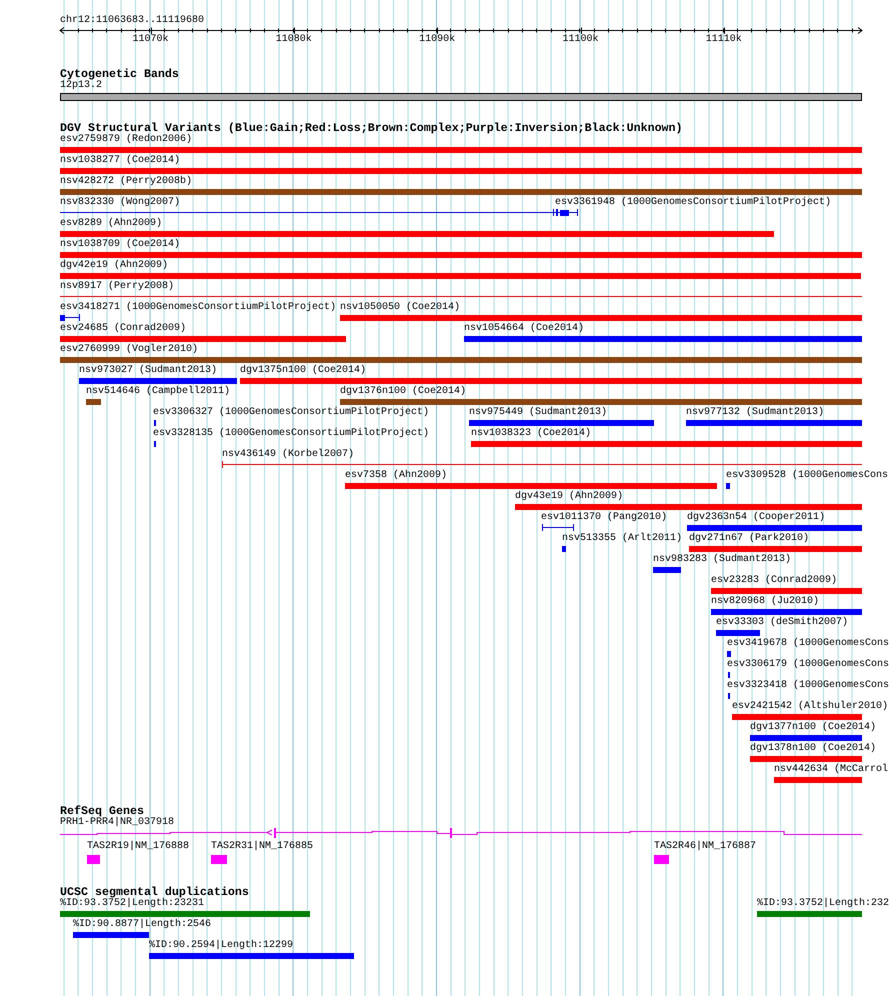 The height and width of the screenshot is (996, 890). What do you see at coordinates (524, 329) in the screenshot?
I see `variant-label: nsv1054664 (Coe2014)` at bounding box center [524, 329].